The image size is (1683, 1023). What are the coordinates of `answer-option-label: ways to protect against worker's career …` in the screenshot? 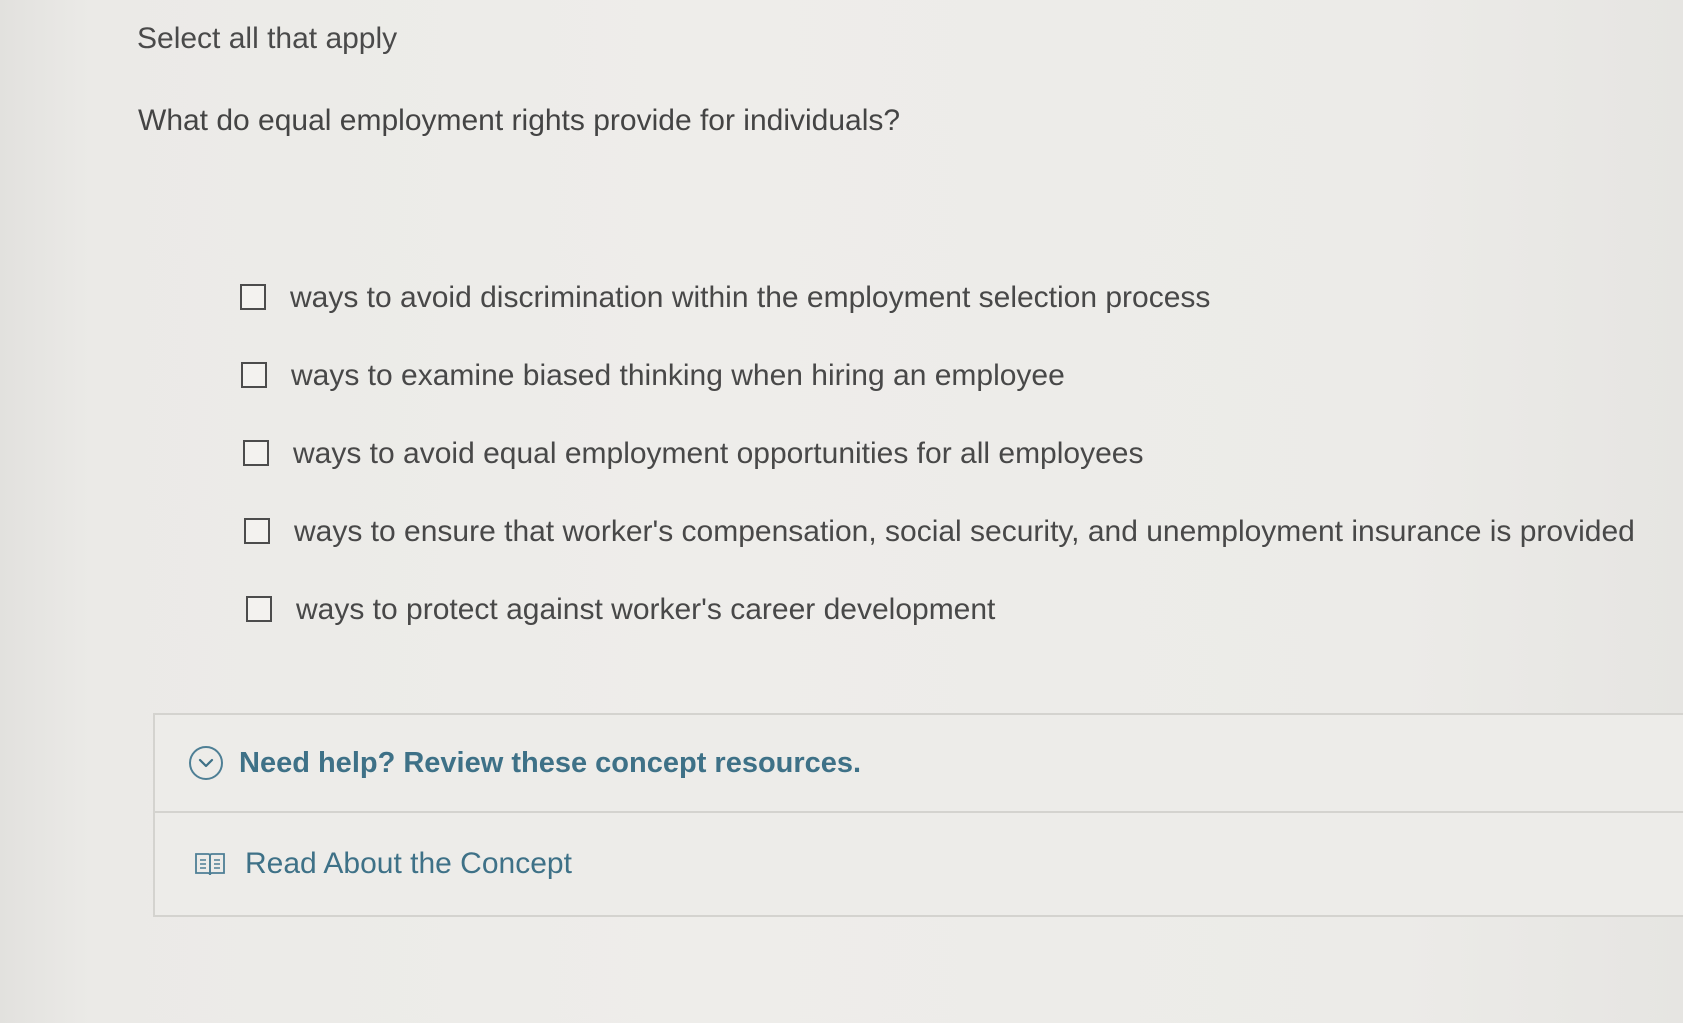 It's located at (646, 609).